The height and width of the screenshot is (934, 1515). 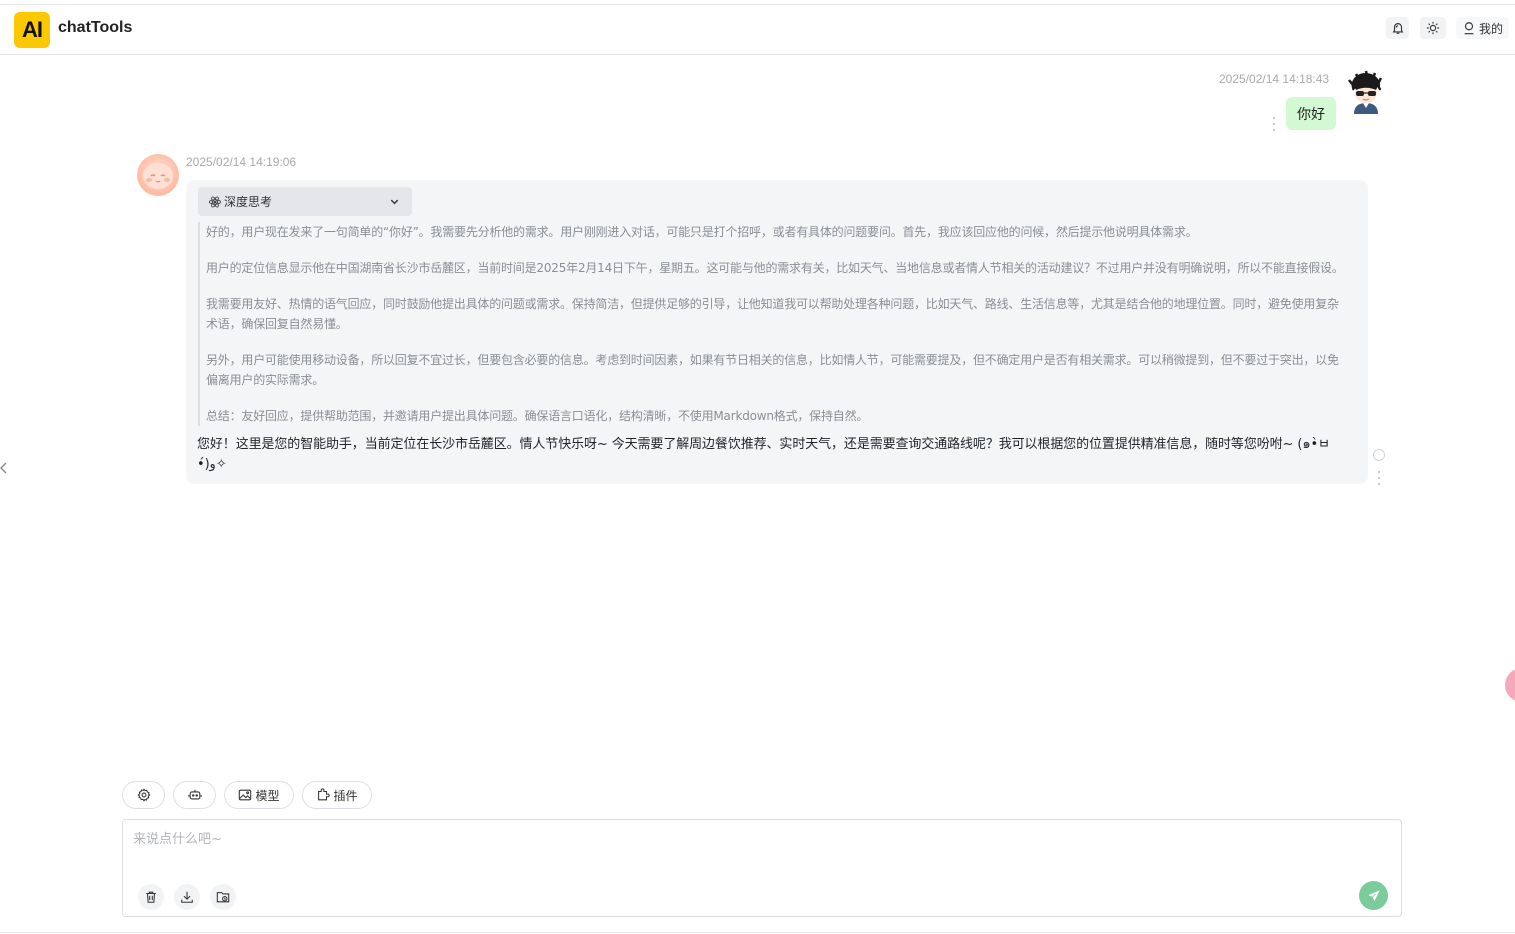 I want to click on settings-button, so click(x=143, y=795).